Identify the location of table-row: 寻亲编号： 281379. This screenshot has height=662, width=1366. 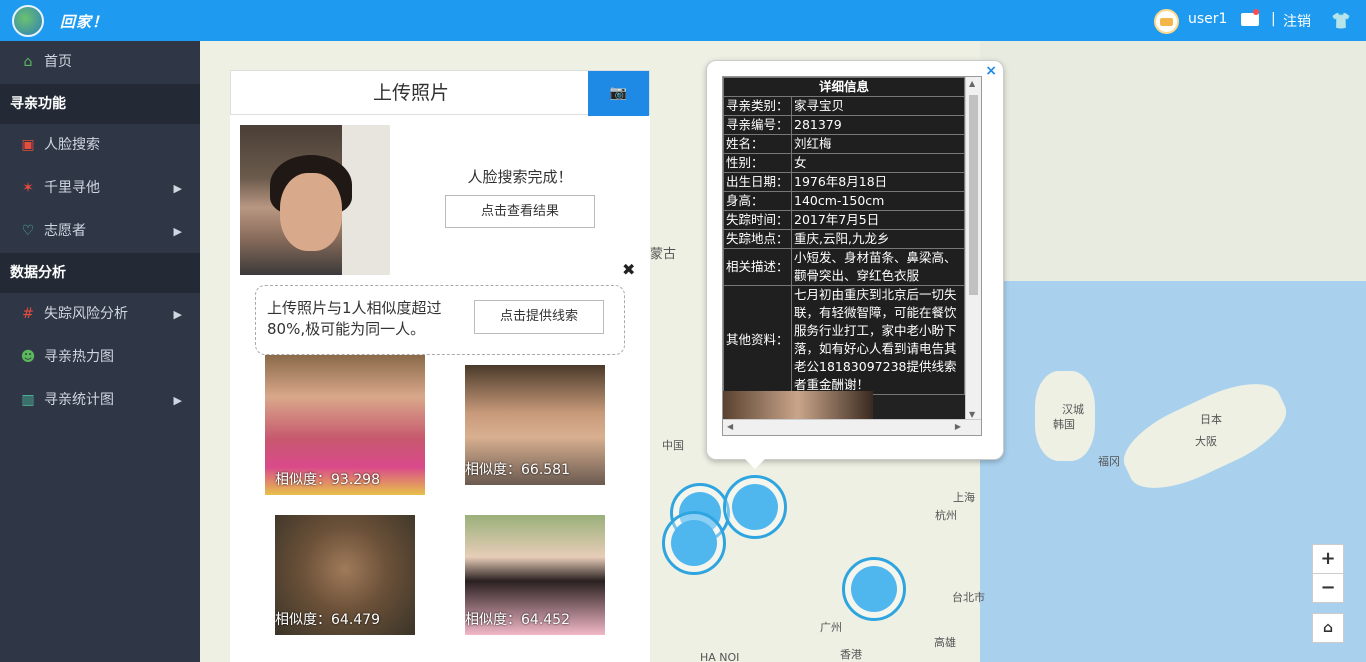
(844, 125).